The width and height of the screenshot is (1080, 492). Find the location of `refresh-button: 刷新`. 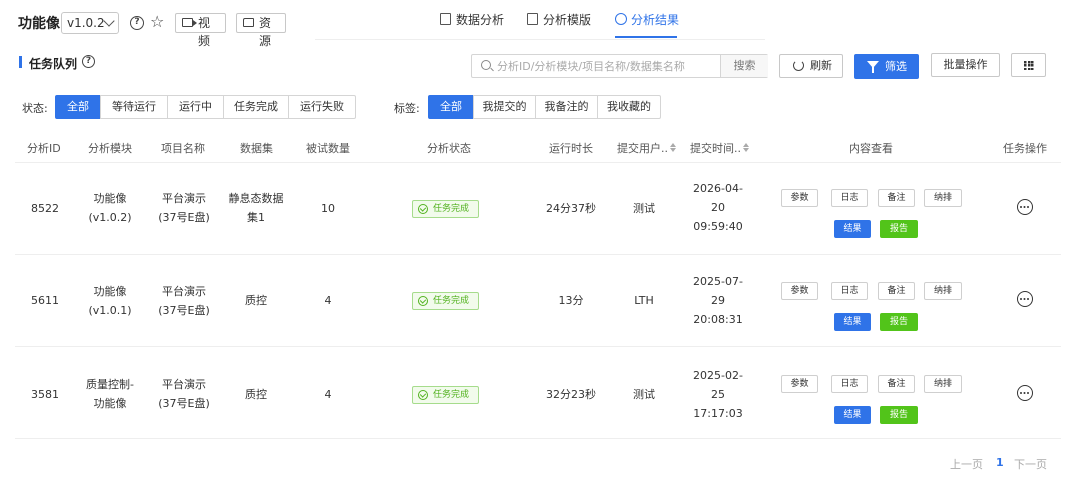

refresh-button: 刷新 is located at coordinates (811, 66).